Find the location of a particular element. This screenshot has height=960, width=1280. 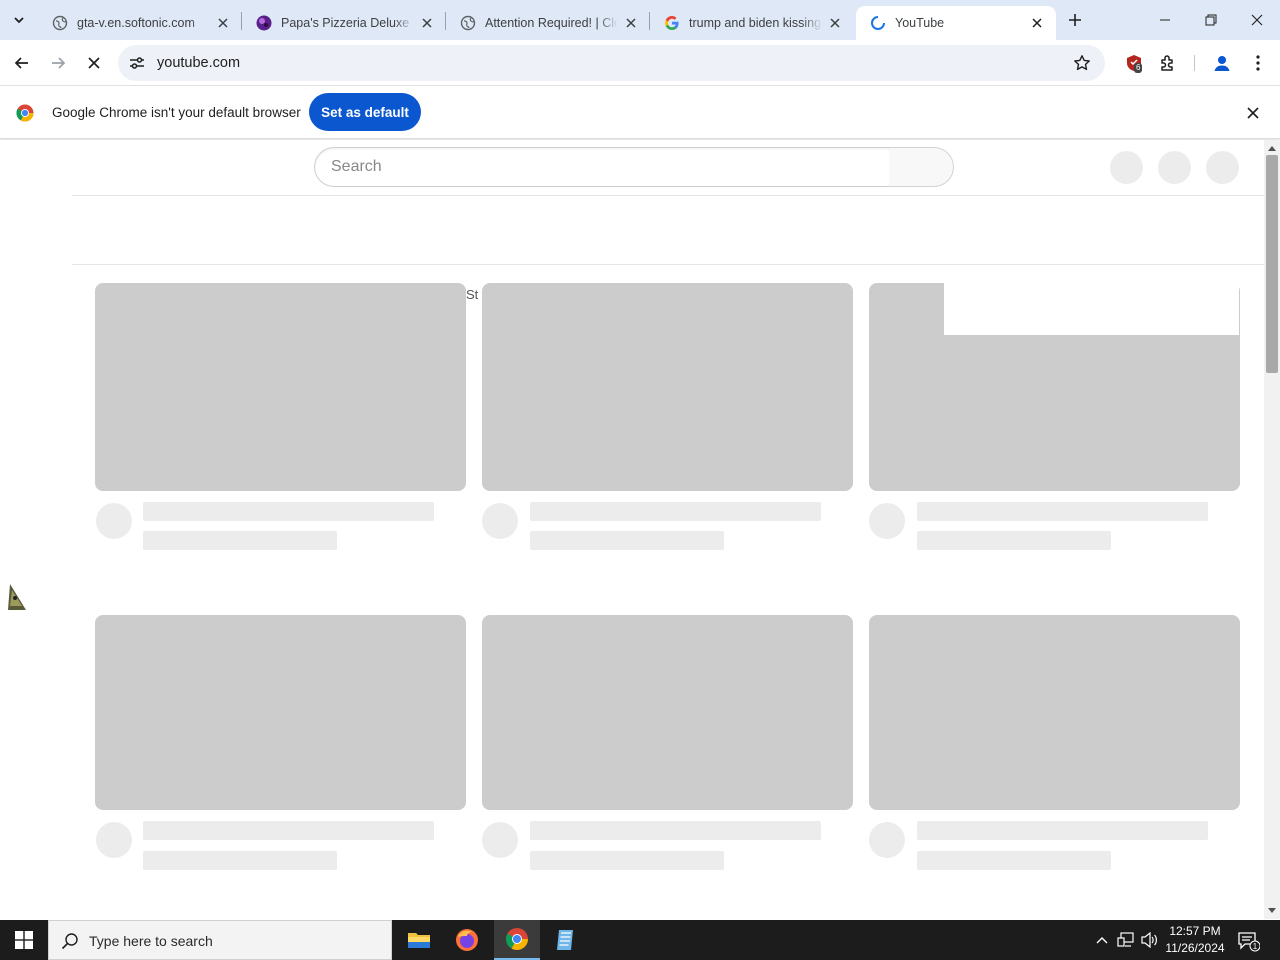

chevron-up-icon is located at coordinates (1102, 940).